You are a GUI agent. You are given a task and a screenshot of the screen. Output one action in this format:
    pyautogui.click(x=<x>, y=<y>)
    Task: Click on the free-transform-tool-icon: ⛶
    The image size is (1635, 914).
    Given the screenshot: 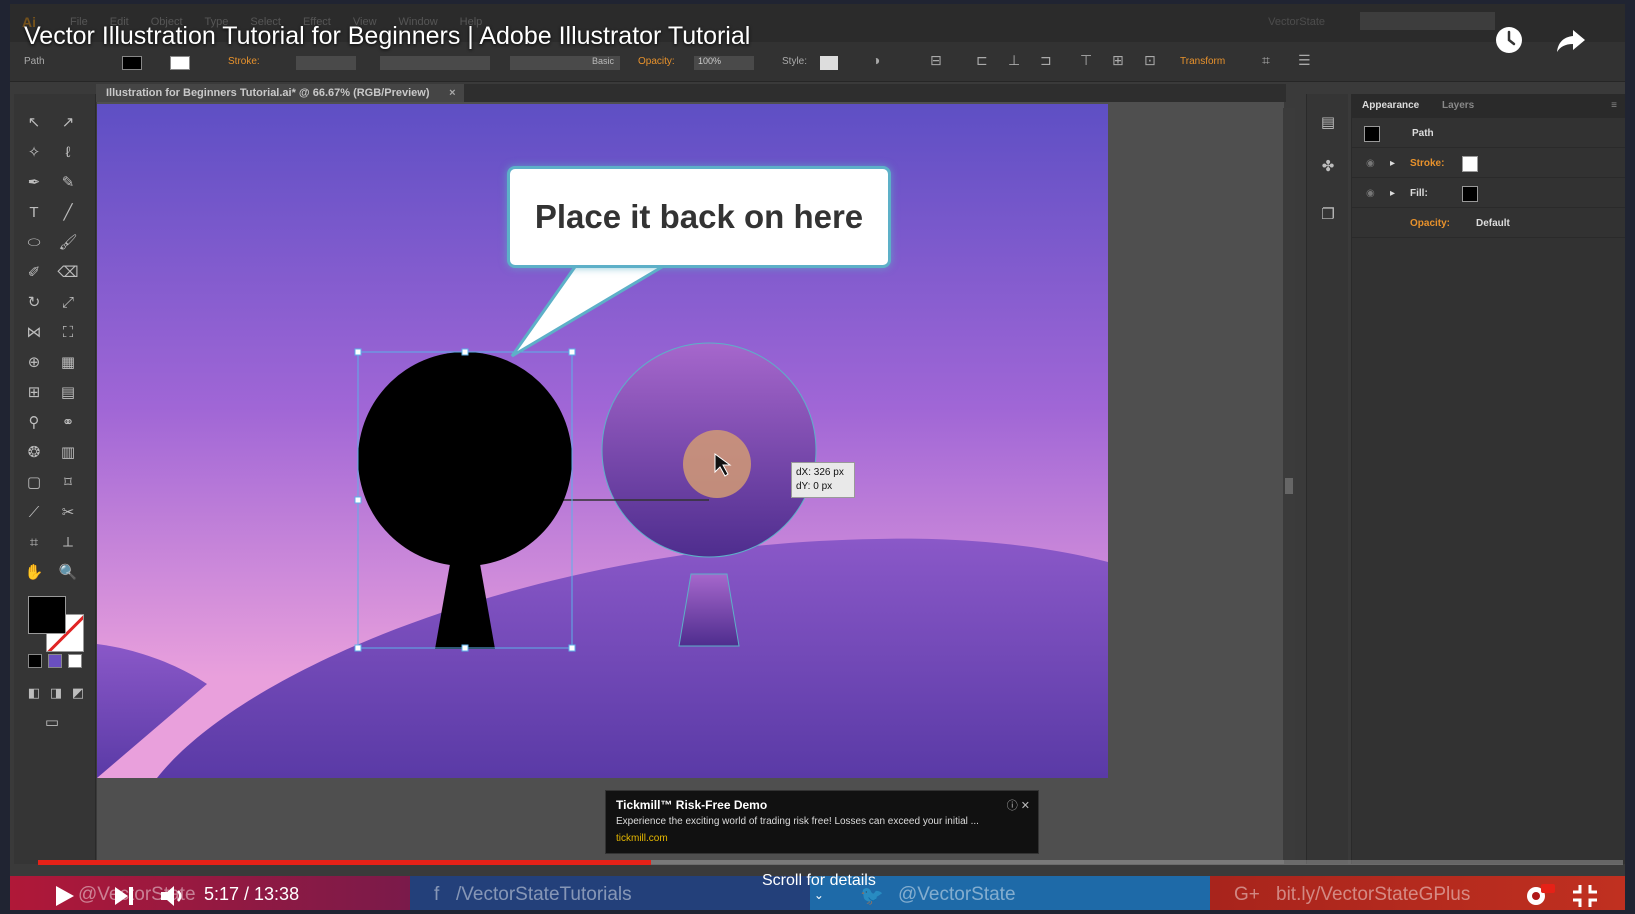 What is the action you would take?
    pyautogui.click(x=68, y=333)
    